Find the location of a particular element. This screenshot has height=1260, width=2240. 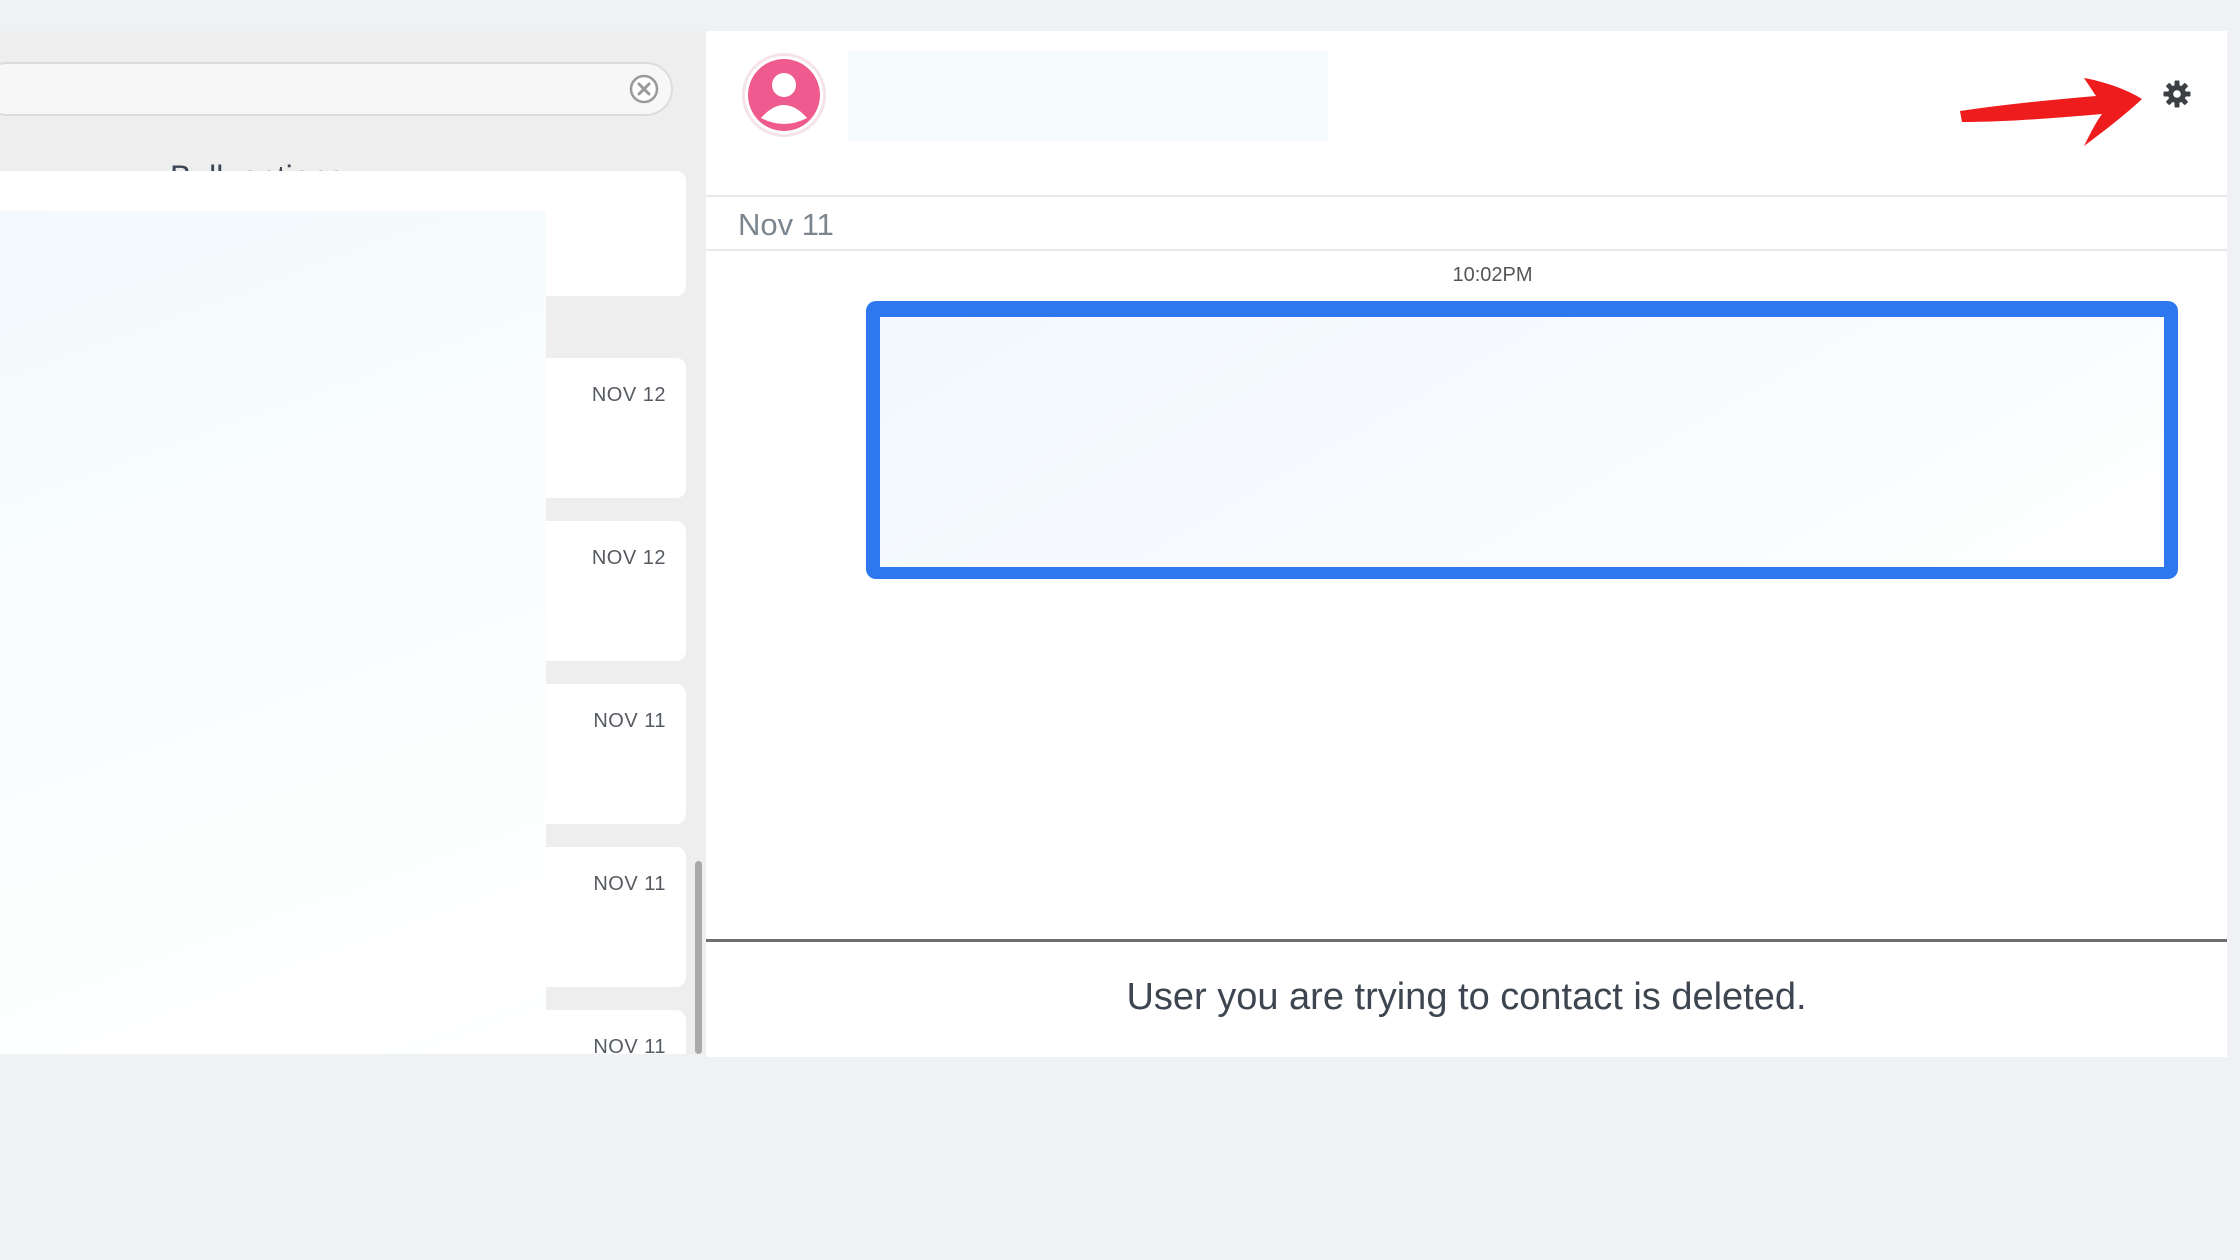

red-arrow-annotation is located at coordinates (2051, 112).